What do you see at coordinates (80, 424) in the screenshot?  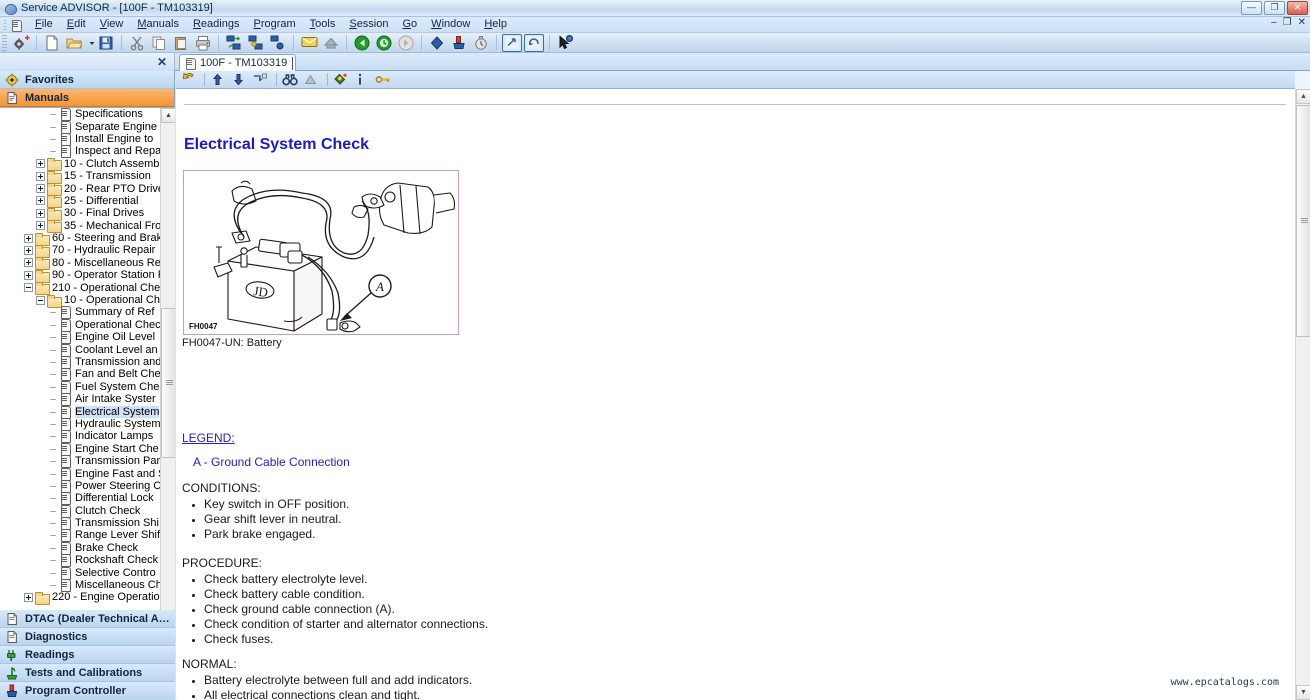 I see `tree-item-hydraulic-system: Hydraulic System` at bounding box center [80, 424].